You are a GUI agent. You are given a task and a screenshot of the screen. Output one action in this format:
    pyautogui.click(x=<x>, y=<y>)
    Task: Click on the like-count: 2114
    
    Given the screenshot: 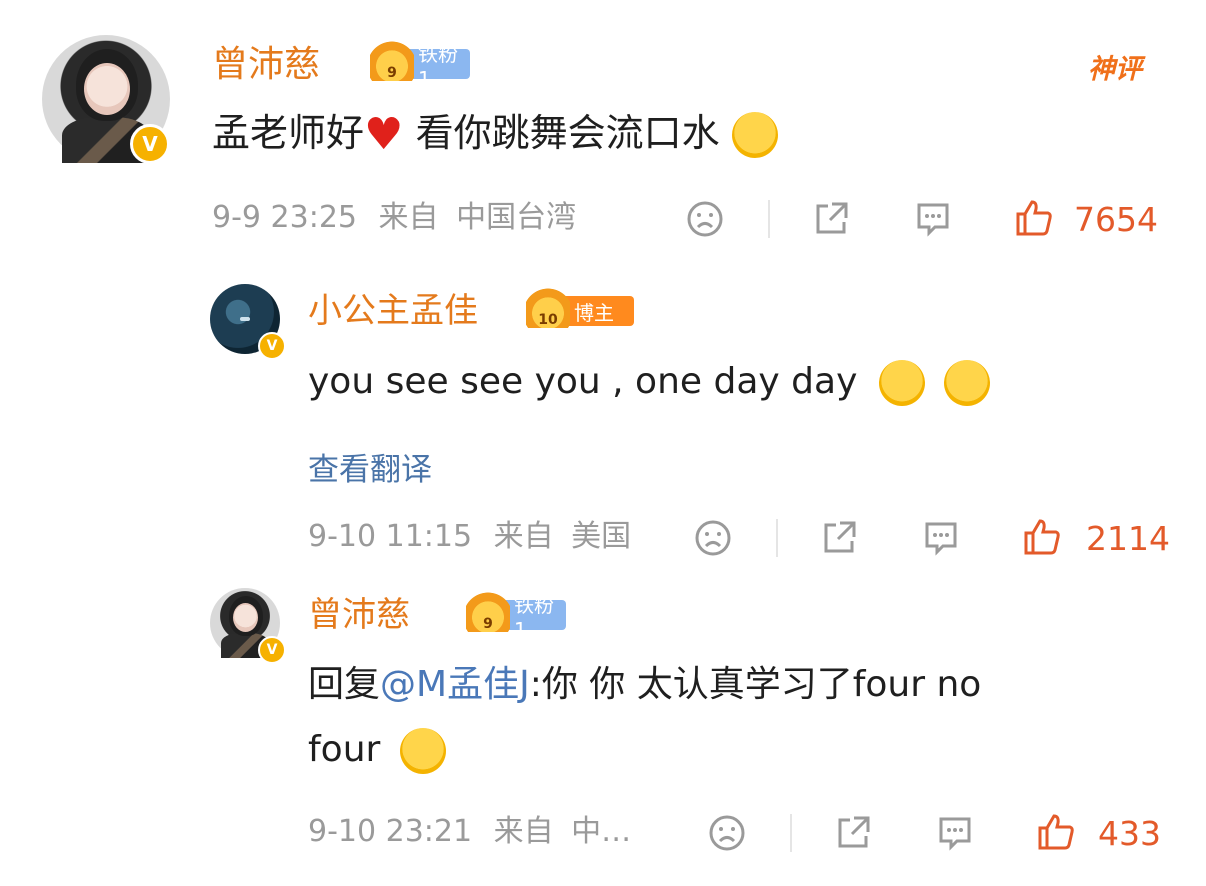 What is the action you would take?
    pyautogui.click(x=1128, y=538)
    